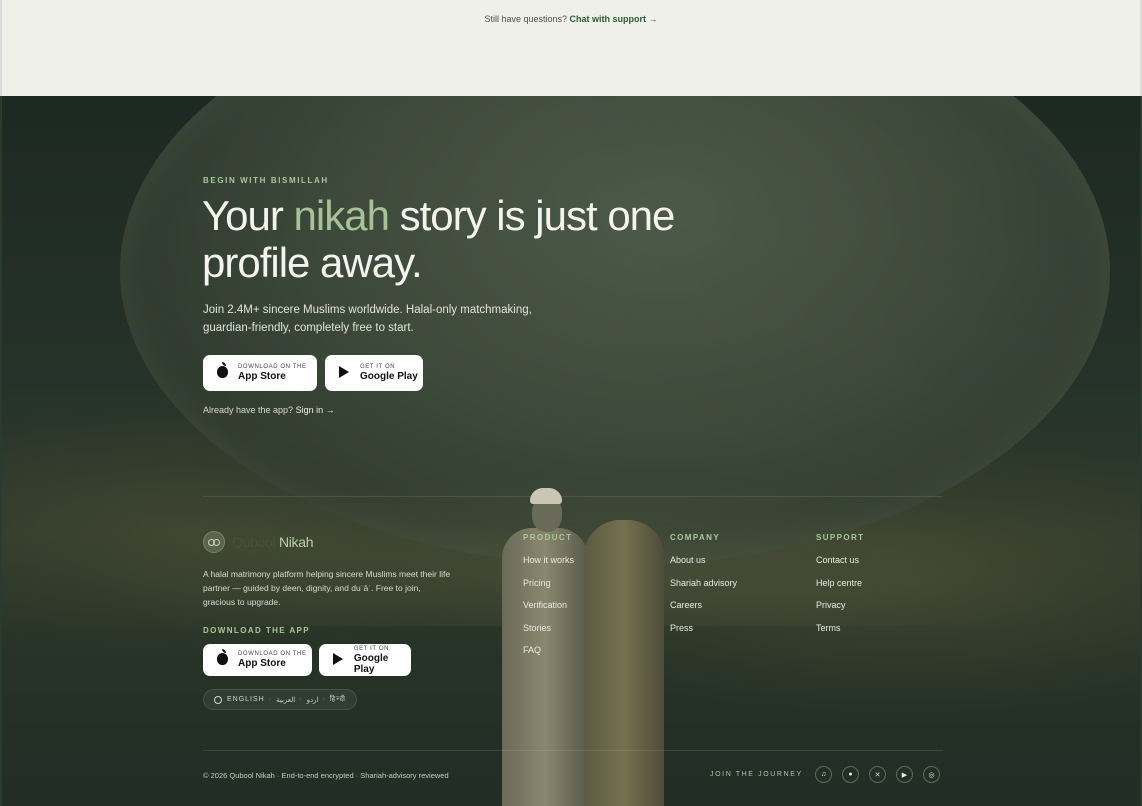  What do you see at coordinates (840, 605) in the screenshot?
I see `footer-link-privacy: Privacy` at bounding box center [840, 605].